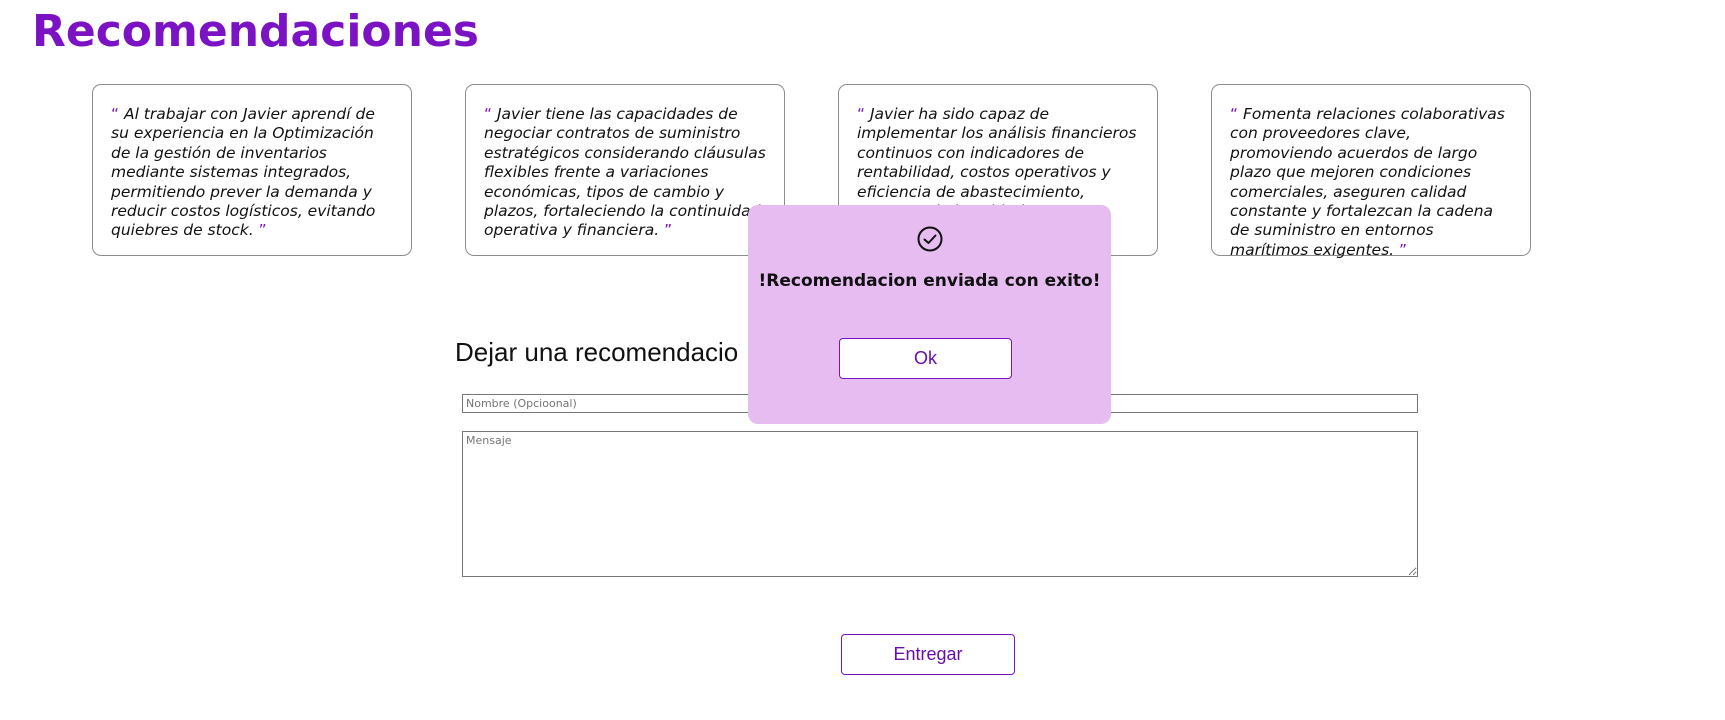  I want to click on success-modal: !Recomendacion enviada con exito! Ok, so click(929, 314).